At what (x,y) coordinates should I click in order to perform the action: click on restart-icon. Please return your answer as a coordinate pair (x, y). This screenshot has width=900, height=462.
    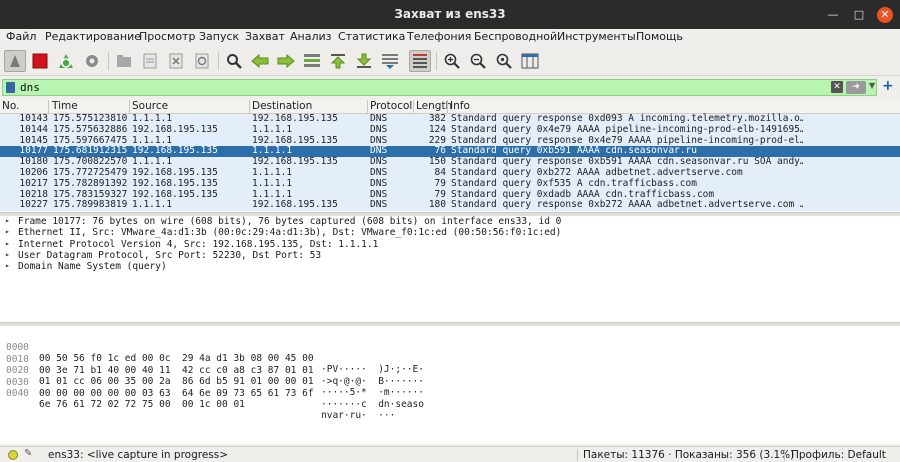
    Looking at the image, I should click on (66, 61).